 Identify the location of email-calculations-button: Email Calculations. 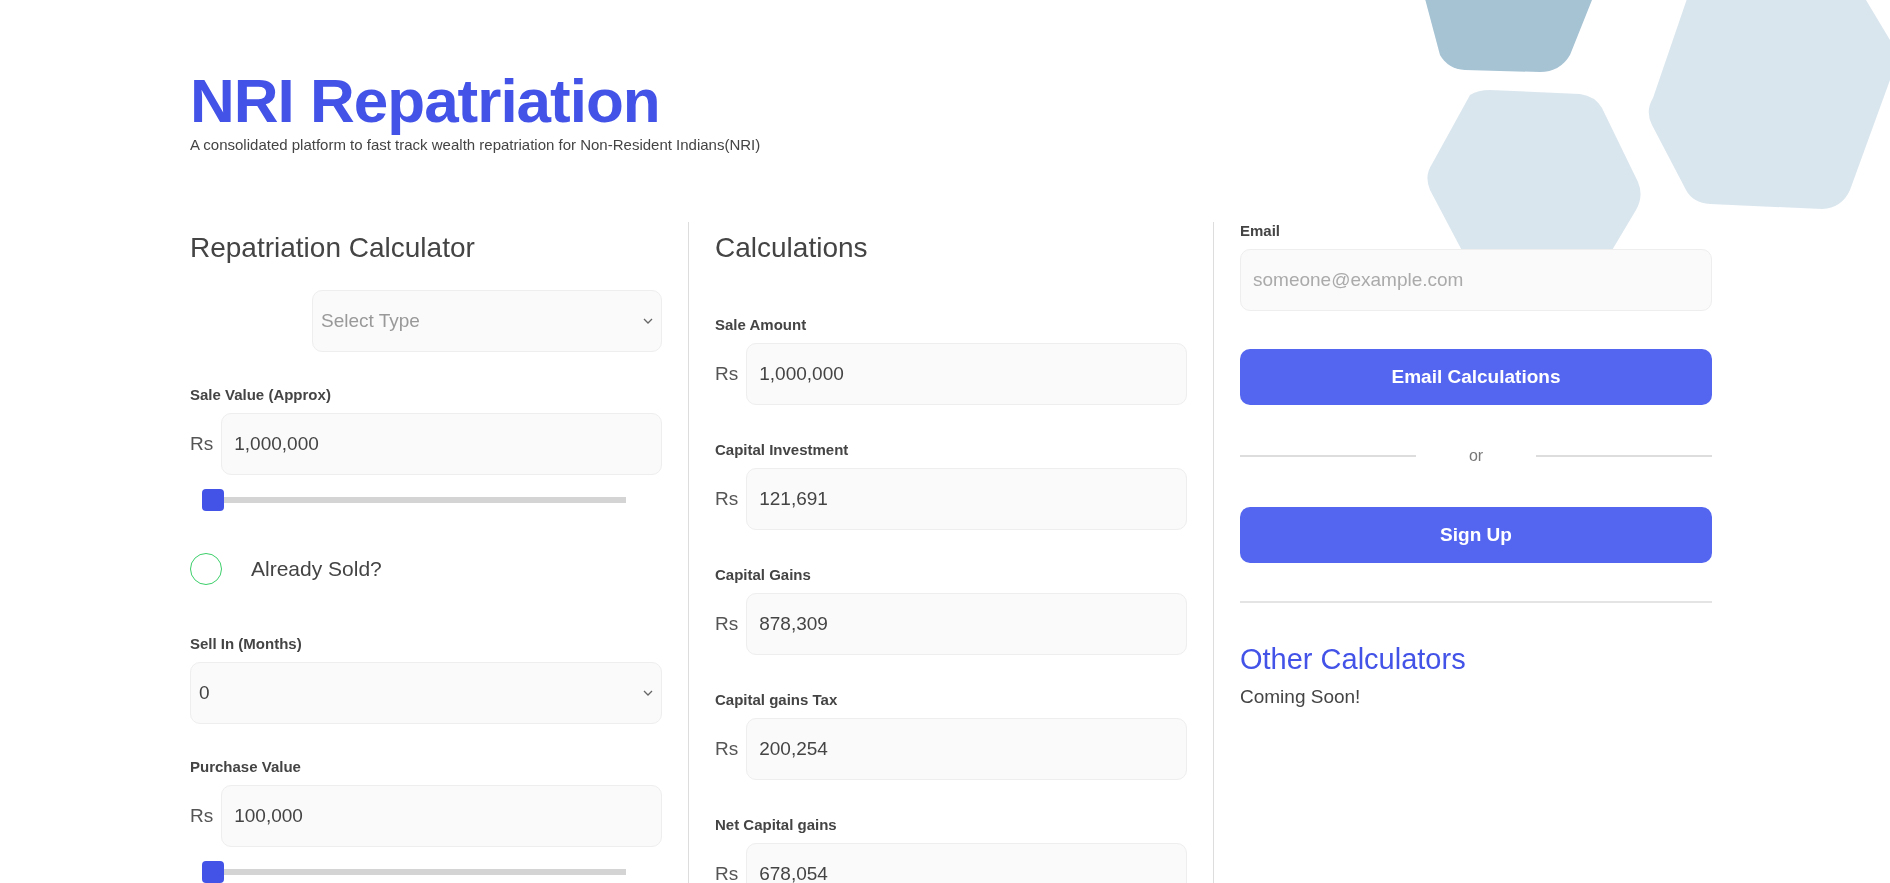
(1476, 377).